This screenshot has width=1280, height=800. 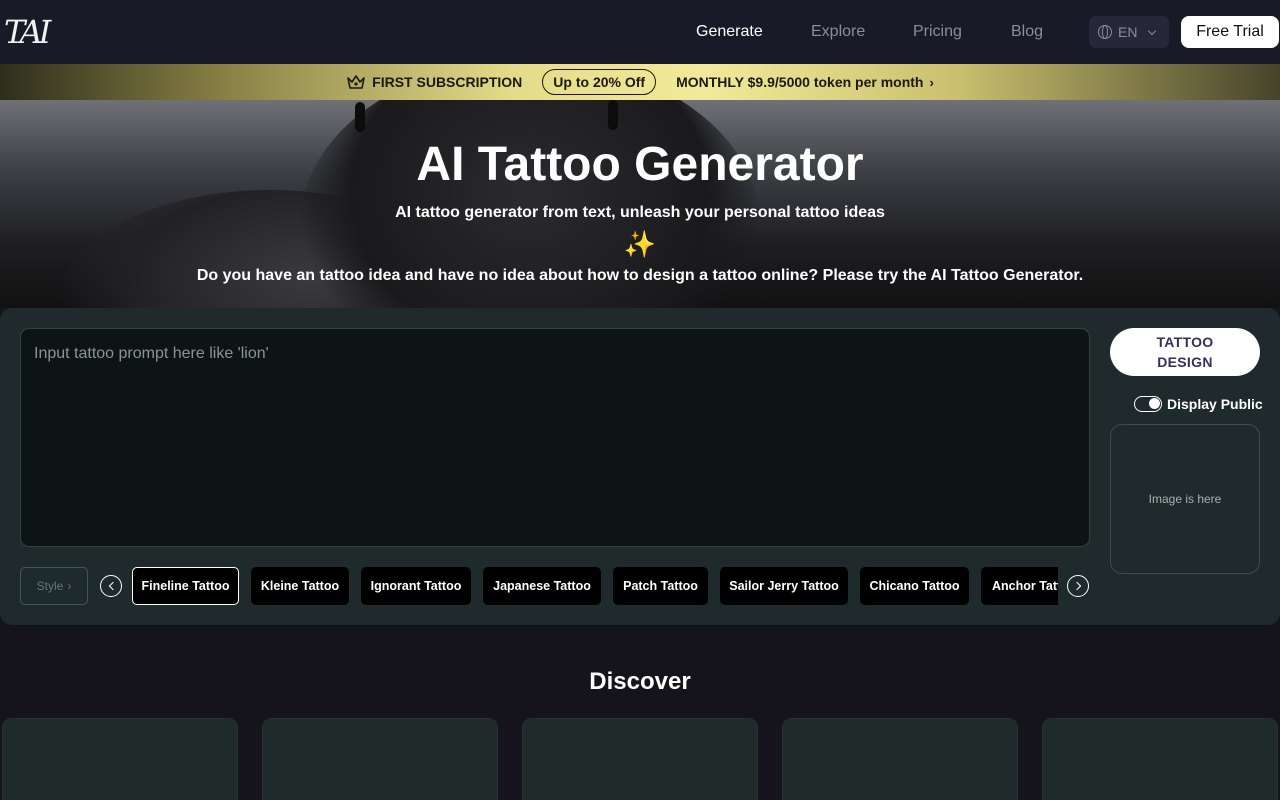 What do you see at coordinates (800, 82) in the screenshot?
I see `promo-offer: MONTHLY $9.9/5000 token per month` at bounding box center [800, 82].